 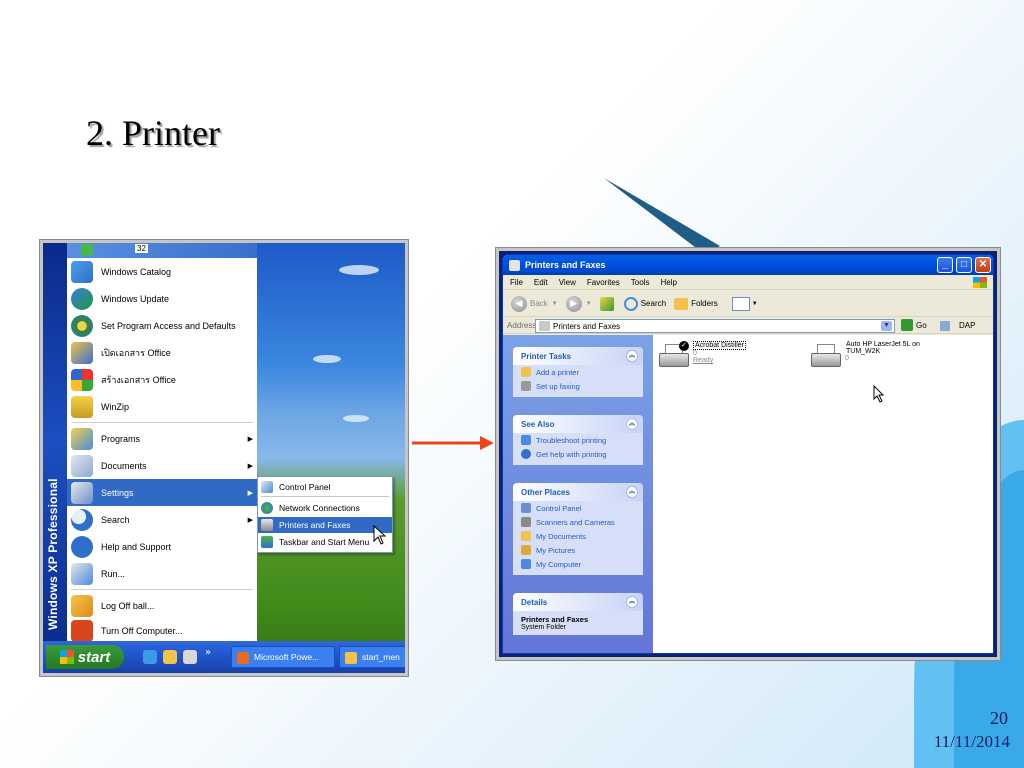 What do you see at coordinates (578, 440) in the screenshot?
I see `link-troubleshoot-printing: Troubleshoot printing` at bounding box center [578, 440].